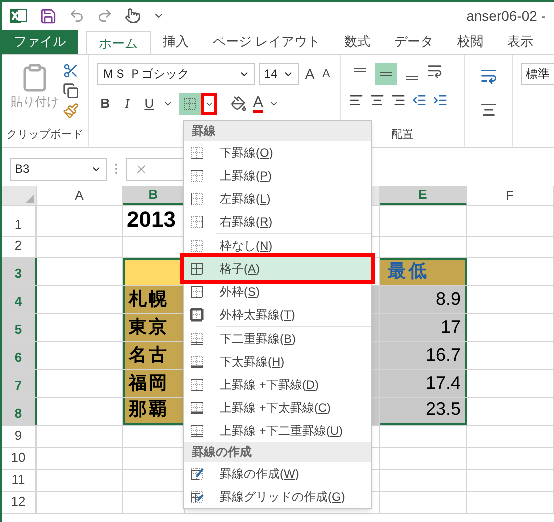  I want to click on table-cell-text: 17, so click(450, 327).